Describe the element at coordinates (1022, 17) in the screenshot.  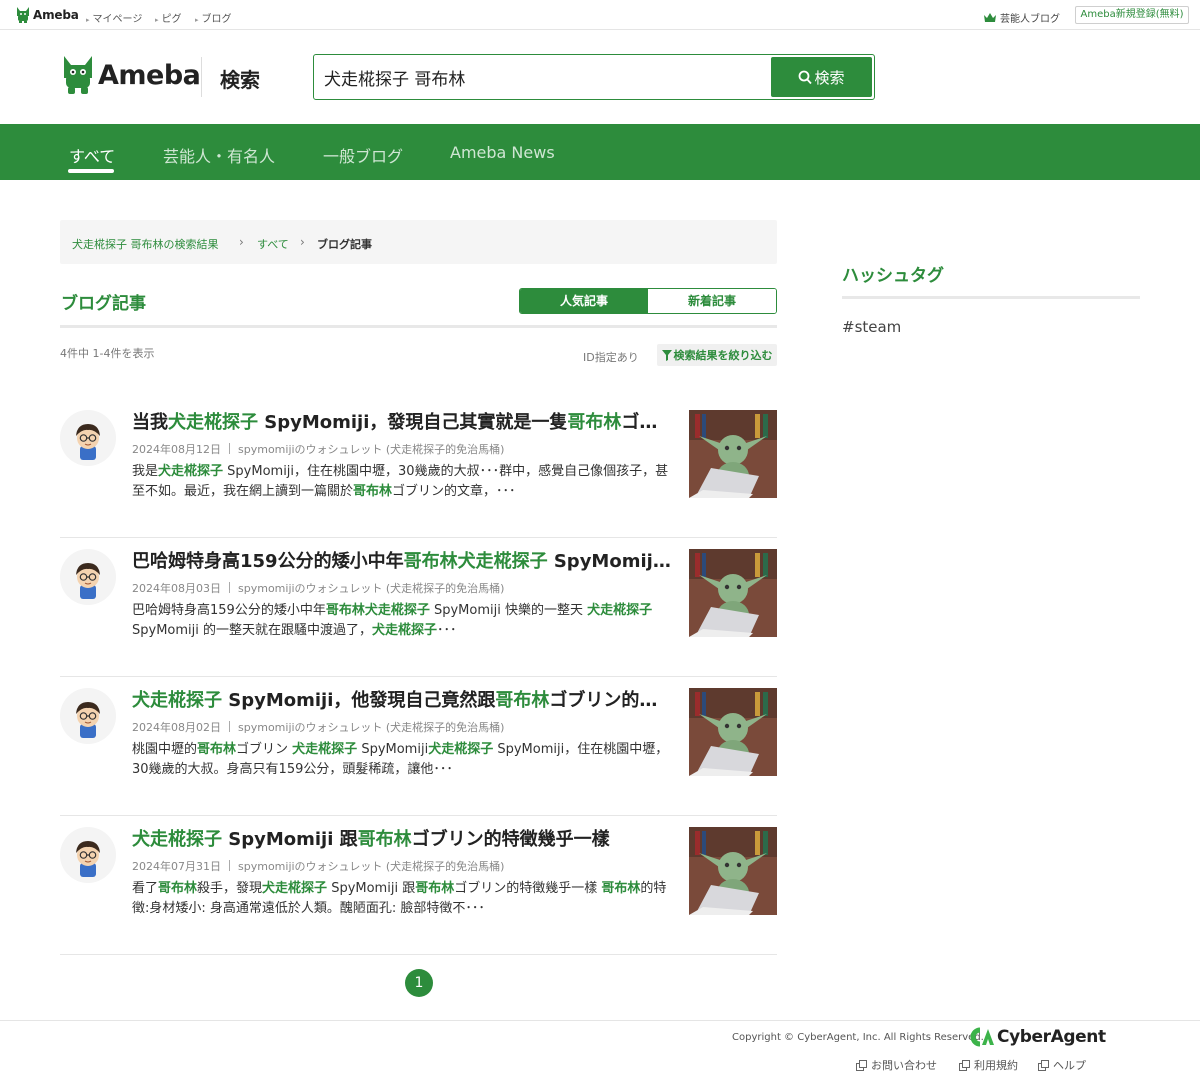
I see `celeb-blog-link: 芸能人ブログ` at that location.